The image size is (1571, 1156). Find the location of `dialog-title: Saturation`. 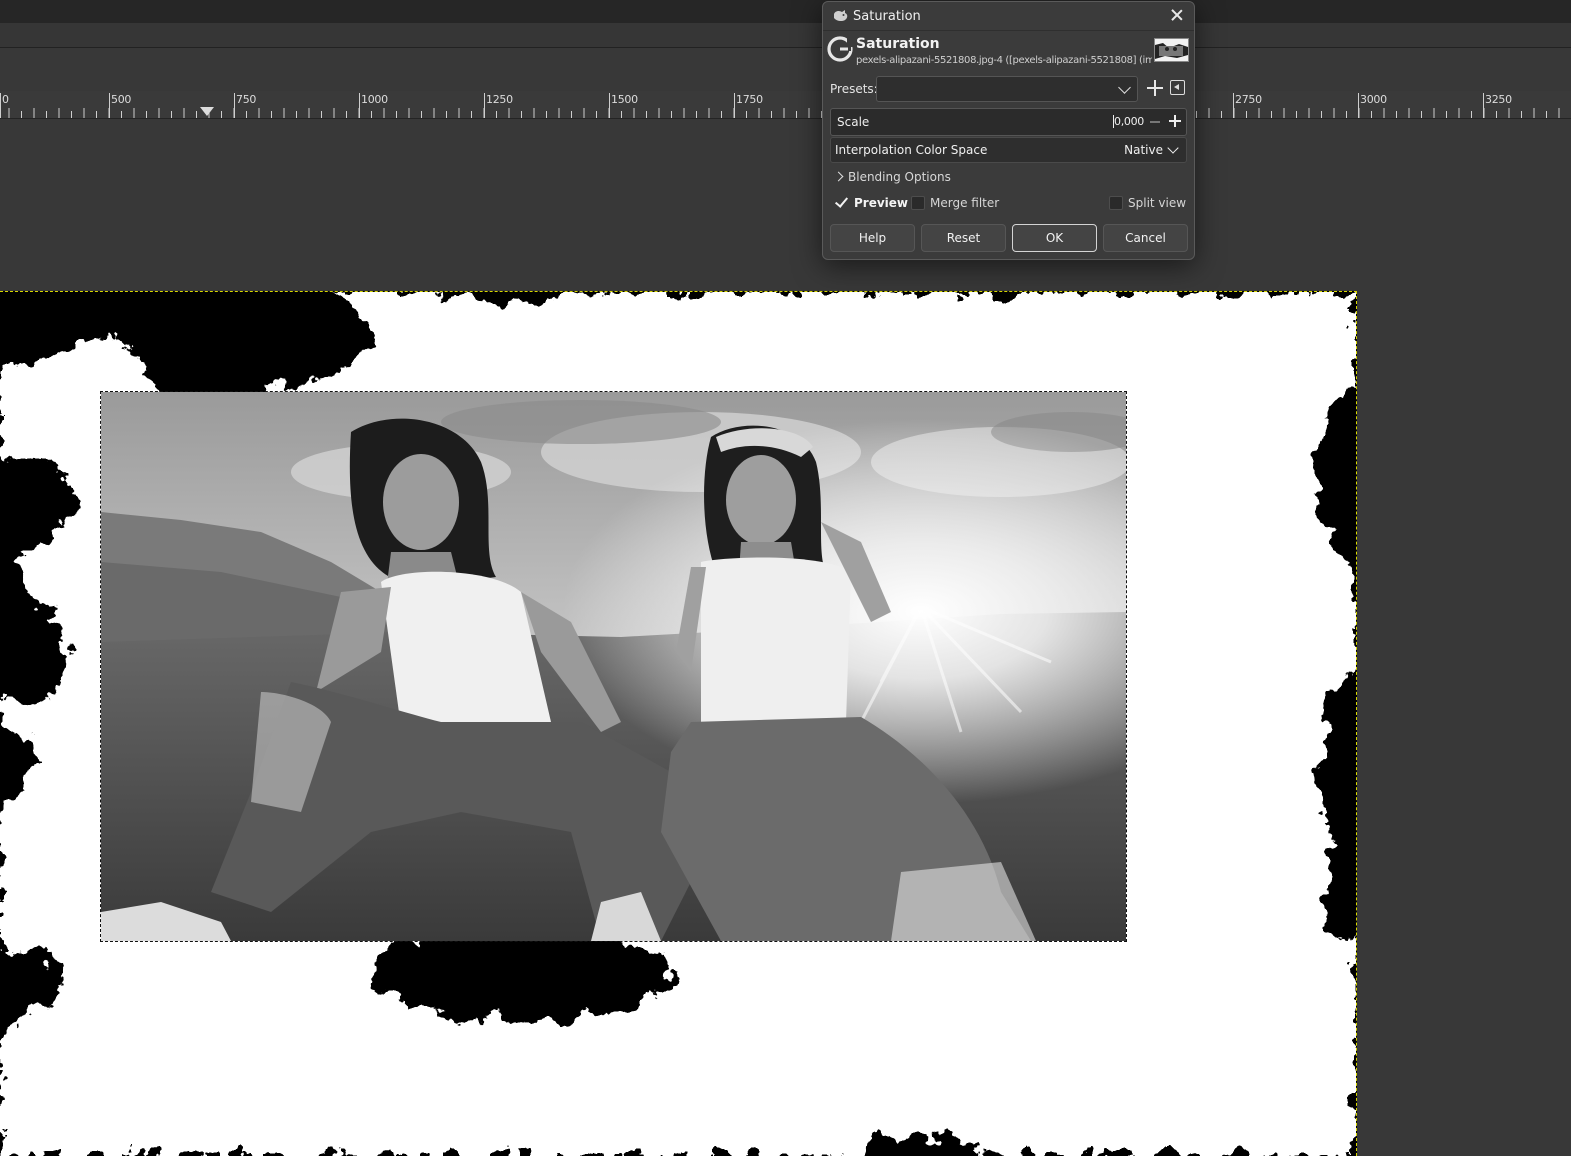

dialog-title: Saturation is located at coordinates (887, 16).